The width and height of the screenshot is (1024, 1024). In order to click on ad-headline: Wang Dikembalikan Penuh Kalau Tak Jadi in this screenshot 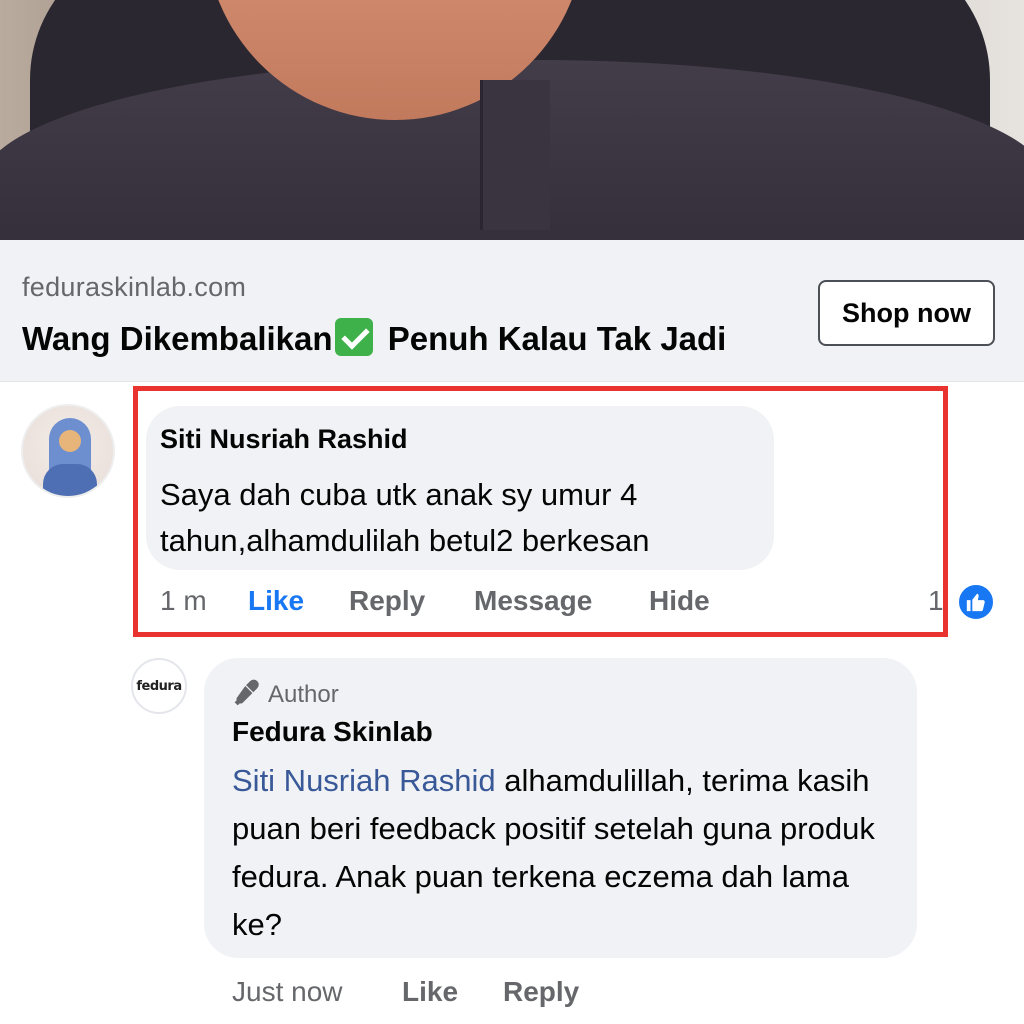, I will do `click(374, 338)`.